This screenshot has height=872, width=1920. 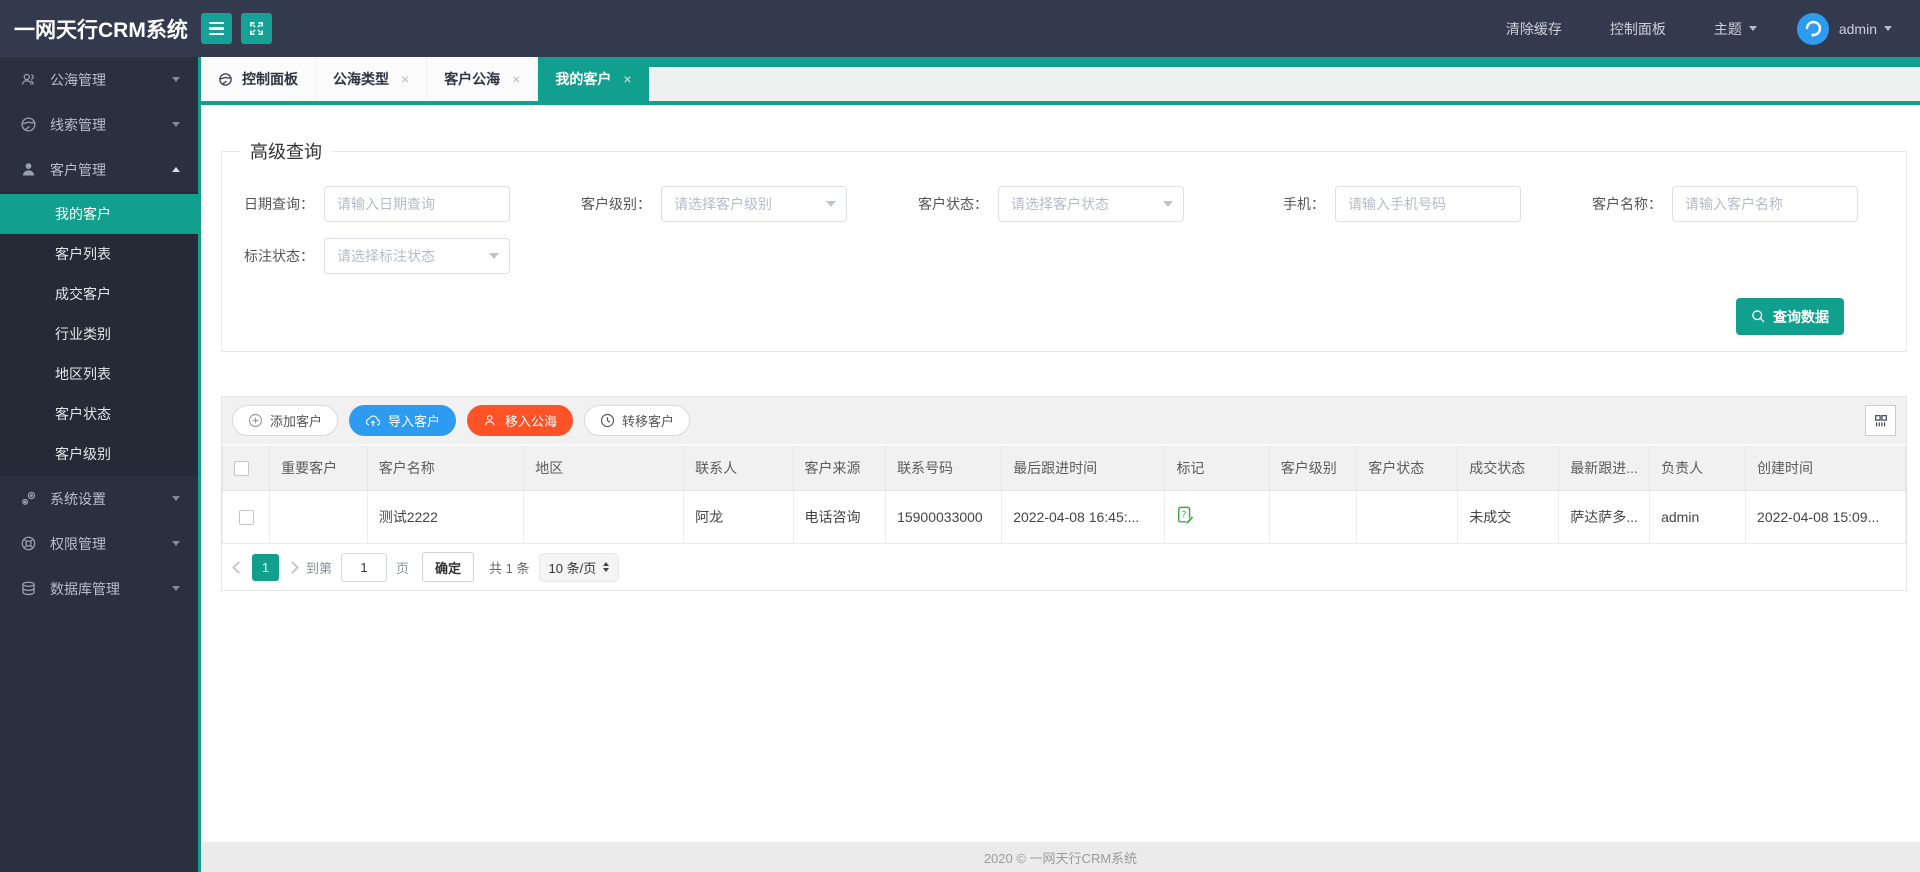 I want to click on sidebar-item-database: 数据库管理, so click(x=99, y=588).